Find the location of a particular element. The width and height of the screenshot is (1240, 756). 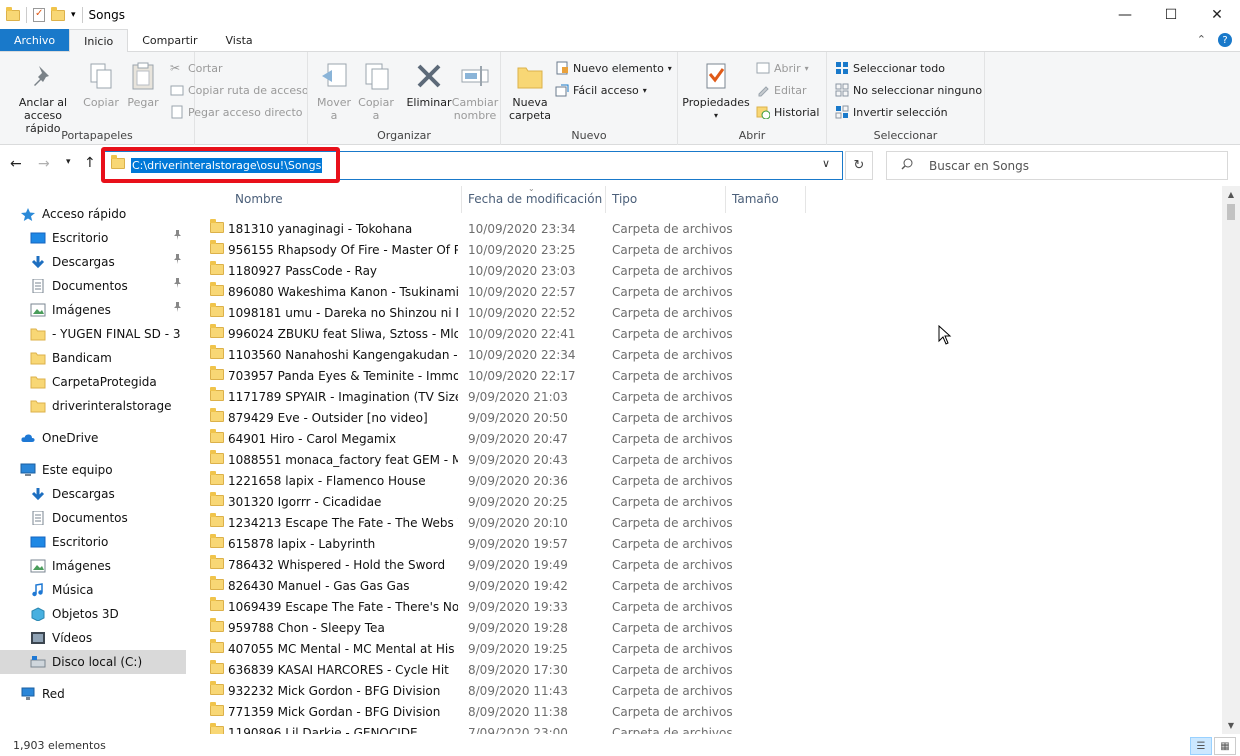

delete-button: Eliminar is located at coordinates (429, 84).